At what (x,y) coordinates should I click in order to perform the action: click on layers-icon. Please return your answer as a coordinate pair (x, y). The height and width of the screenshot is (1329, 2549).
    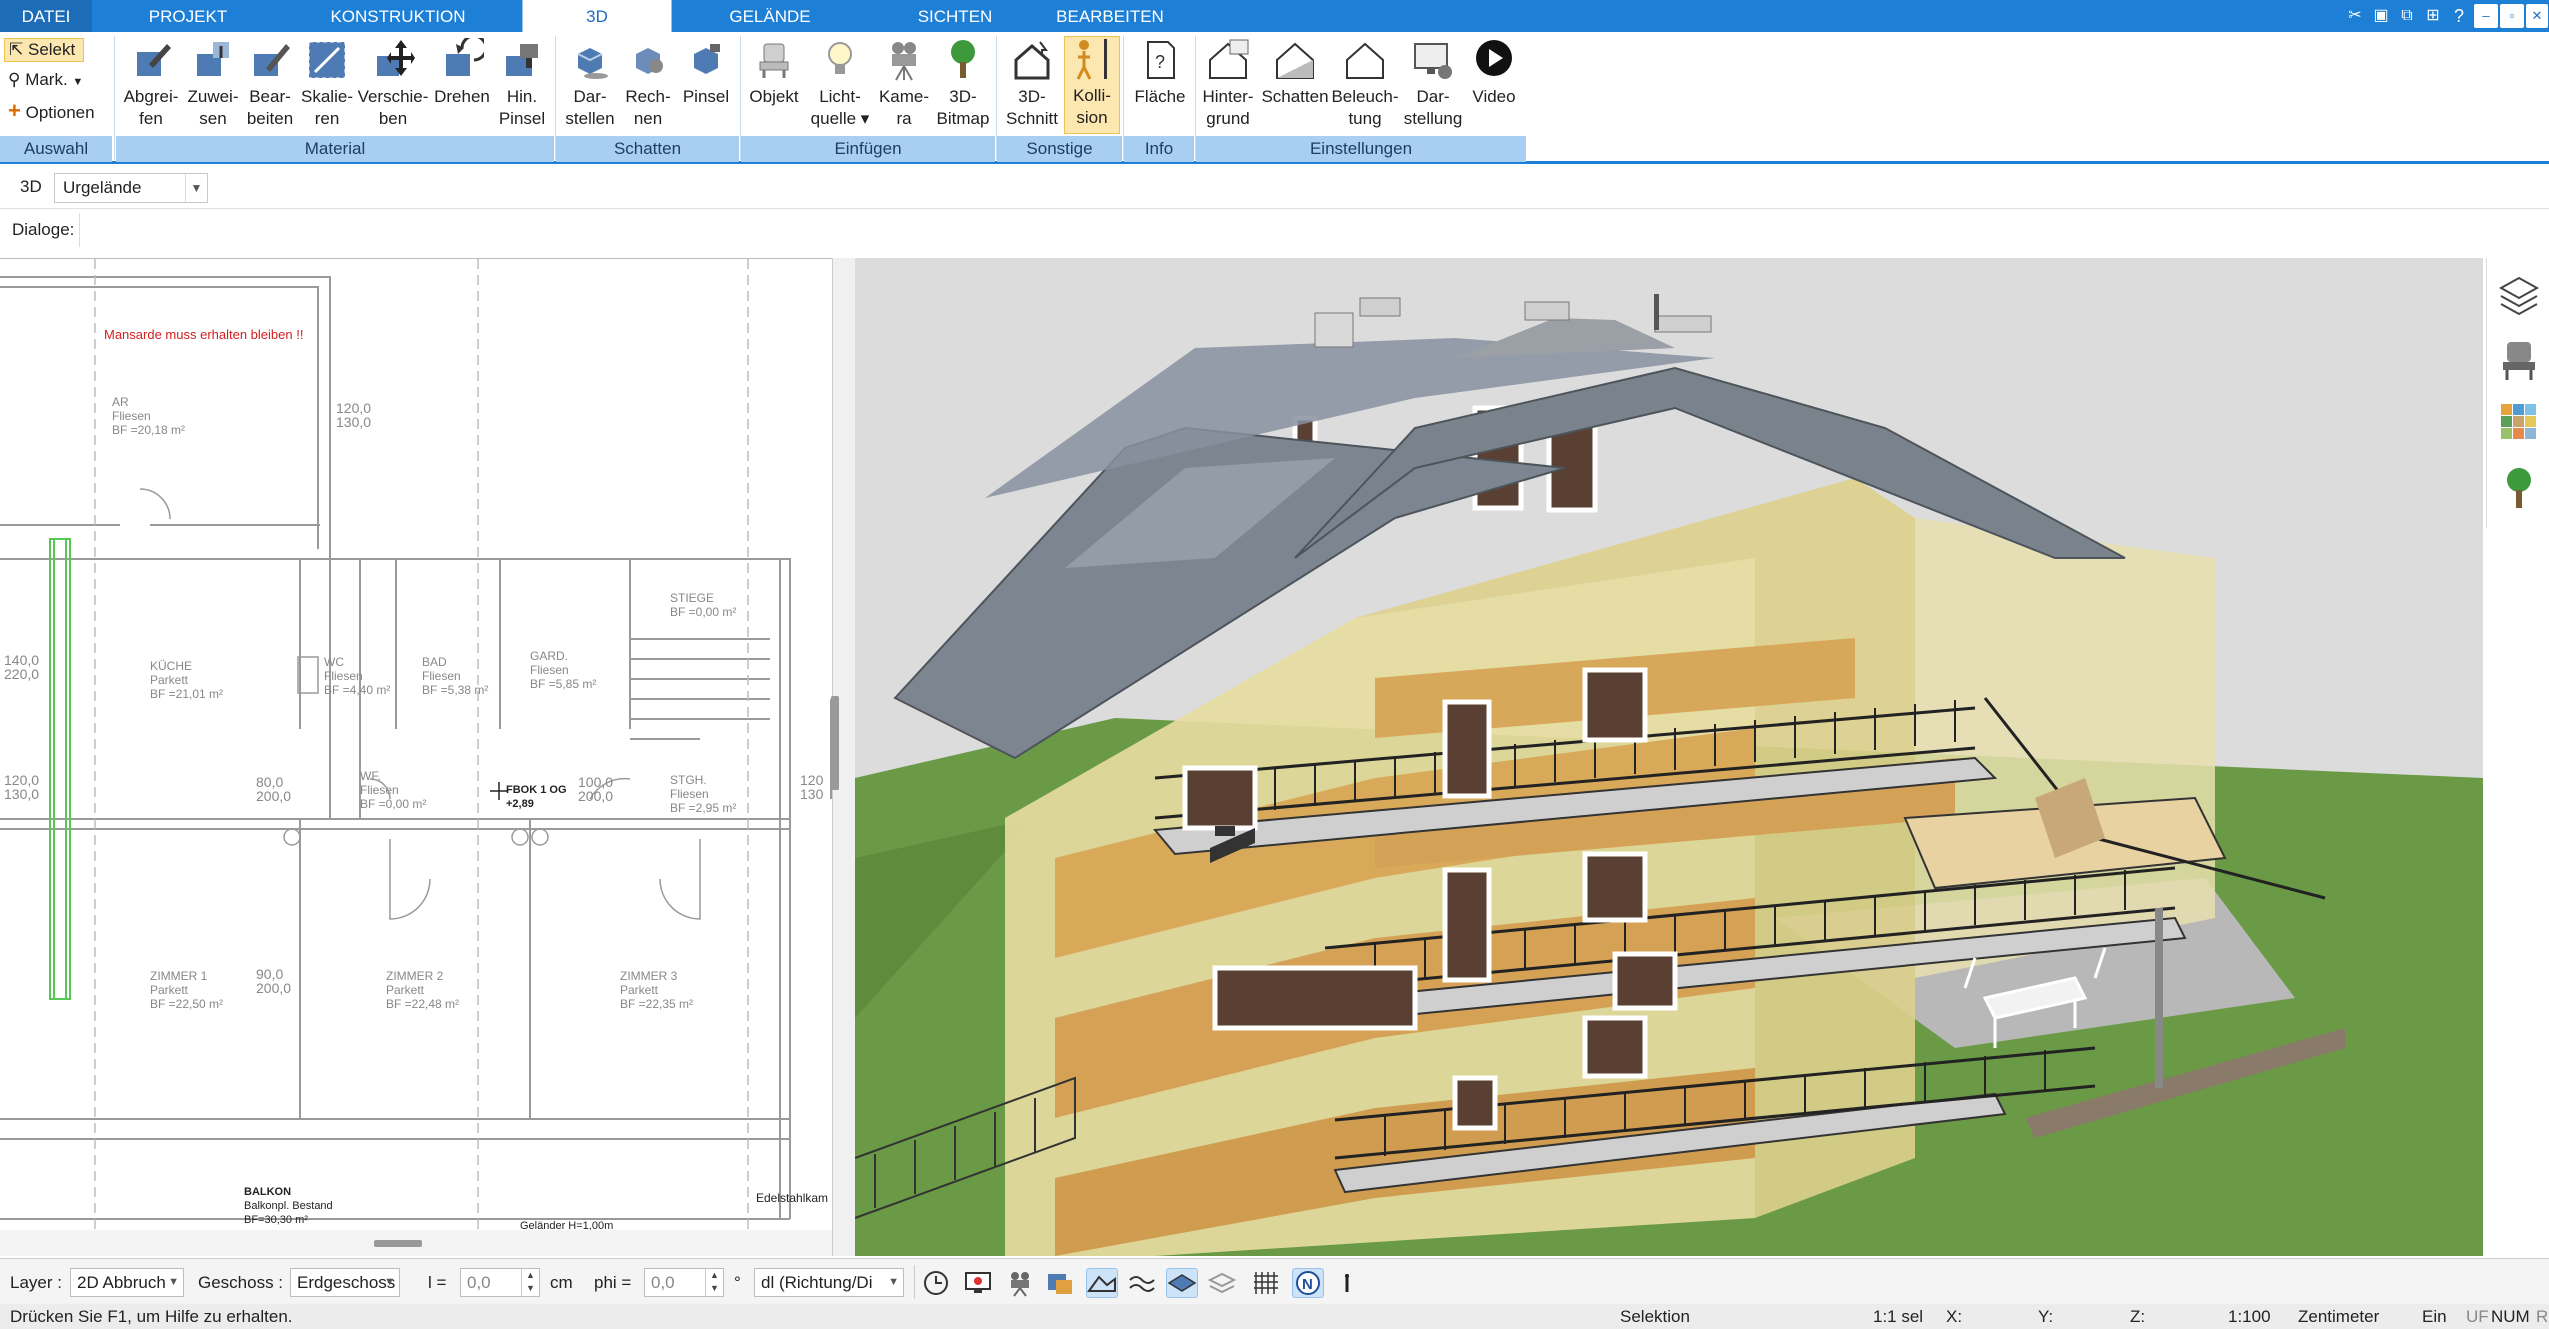
    Looking at the image, I should click on (2519, 296).